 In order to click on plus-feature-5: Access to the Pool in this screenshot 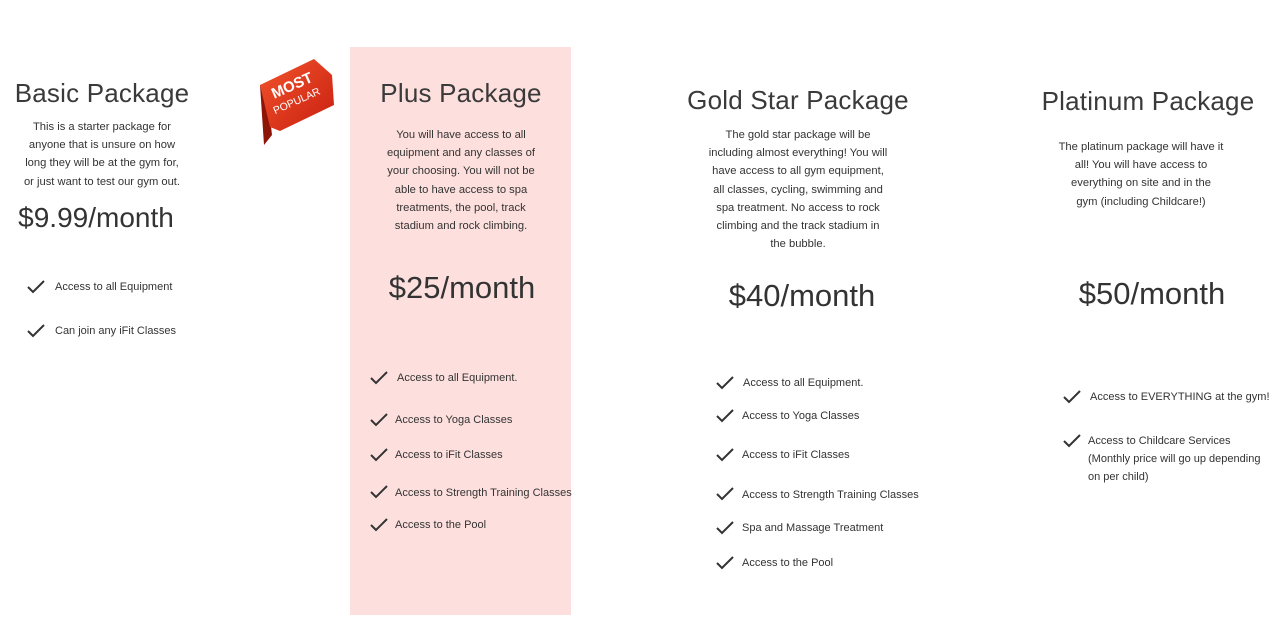, I will do `click(441, 525)`.